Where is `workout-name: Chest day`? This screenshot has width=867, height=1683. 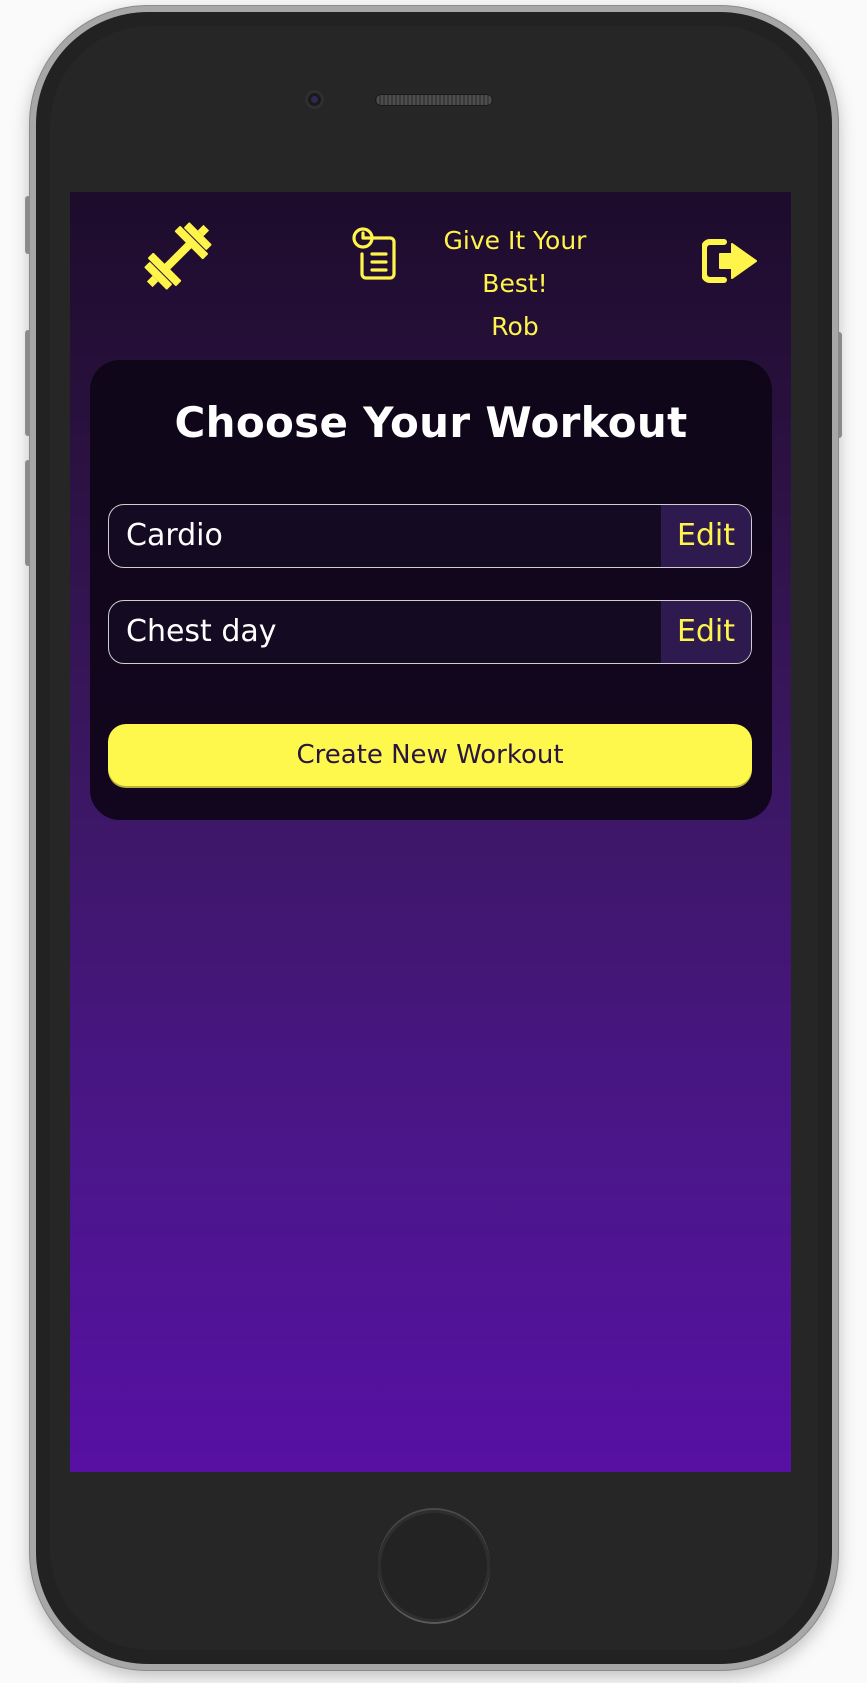 workout-name: Chest day is located at coordinates (201, 632).